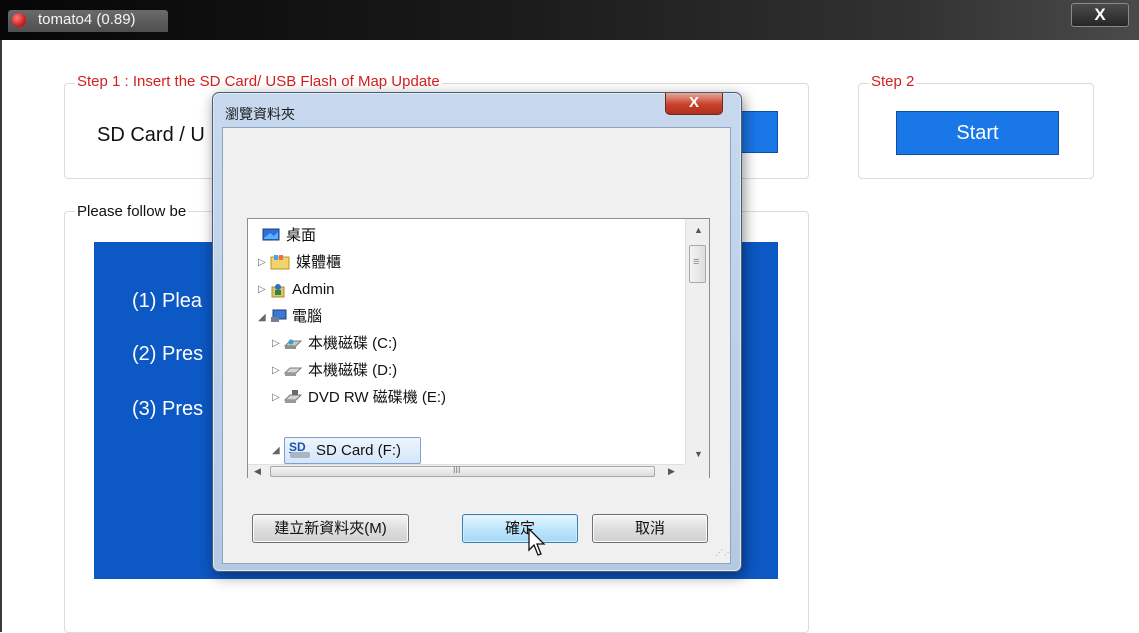  What do you see at coordinates (359, 450) in the screenshot?
I see `tree-item-label: SD Card (F:)` at bounding box center [359, 450].